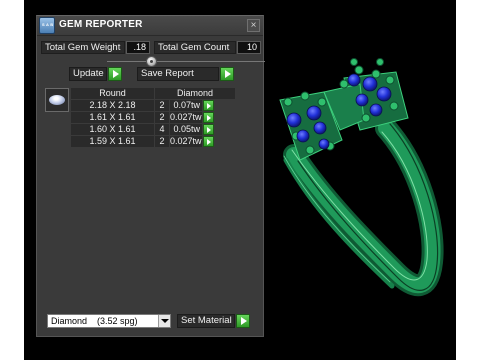 The image size is (480, 360). Describe the element at coordinates (206, 321) in the screenshot. I see `set-material-button: Set Material` at that location.